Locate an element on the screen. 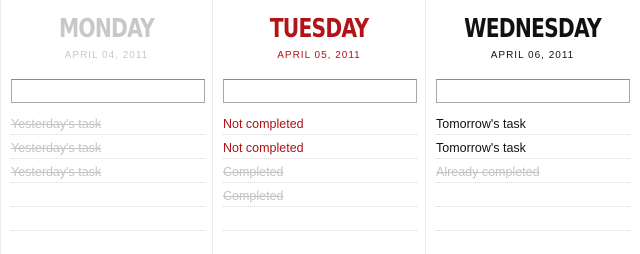  day-title: Tuesday is located at coordinates (319, 29).